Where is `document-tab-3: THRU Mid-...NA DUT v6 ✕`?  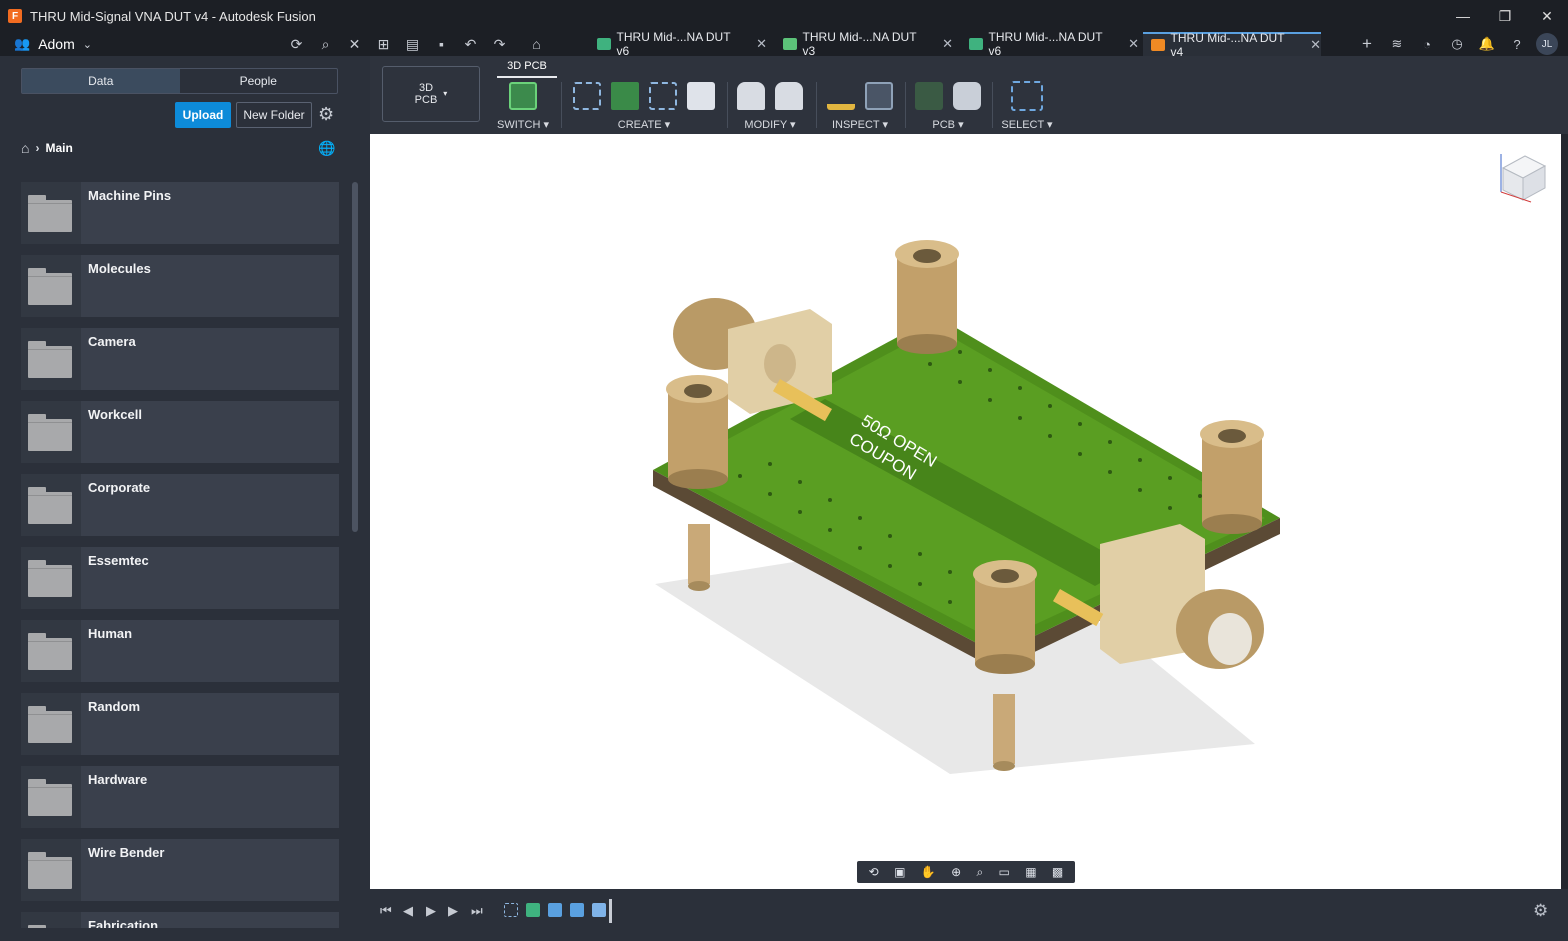 document-tab-3: THRU Mid-...NA DUT v6 ✕ is located at coordinates (1050, 44).